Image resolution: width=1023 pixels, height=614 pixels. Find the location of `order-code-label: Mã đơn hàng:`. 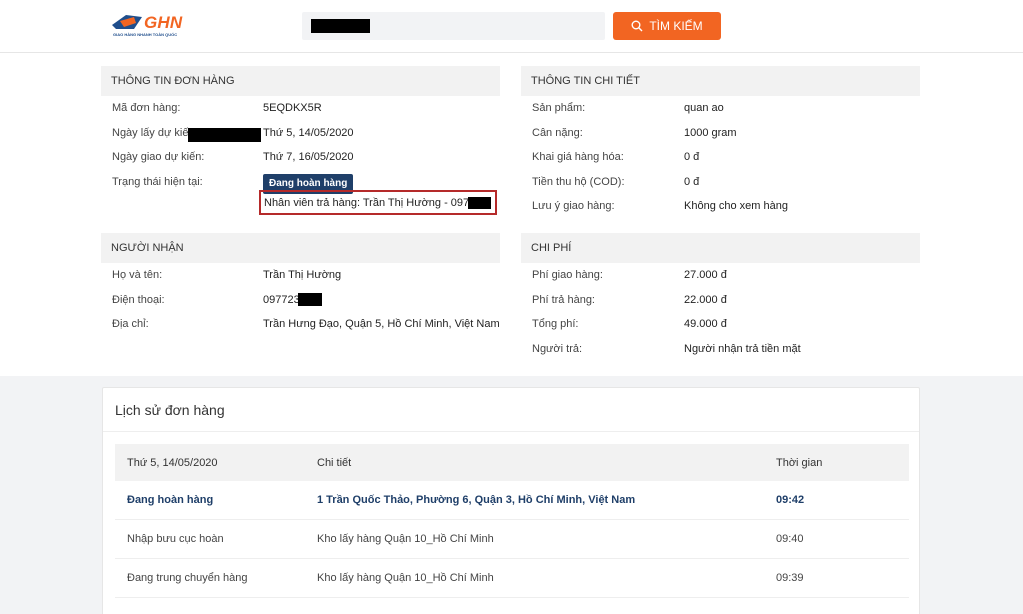

order-code-label: Mã đơn hàng: is located at coordinates (146, 108).